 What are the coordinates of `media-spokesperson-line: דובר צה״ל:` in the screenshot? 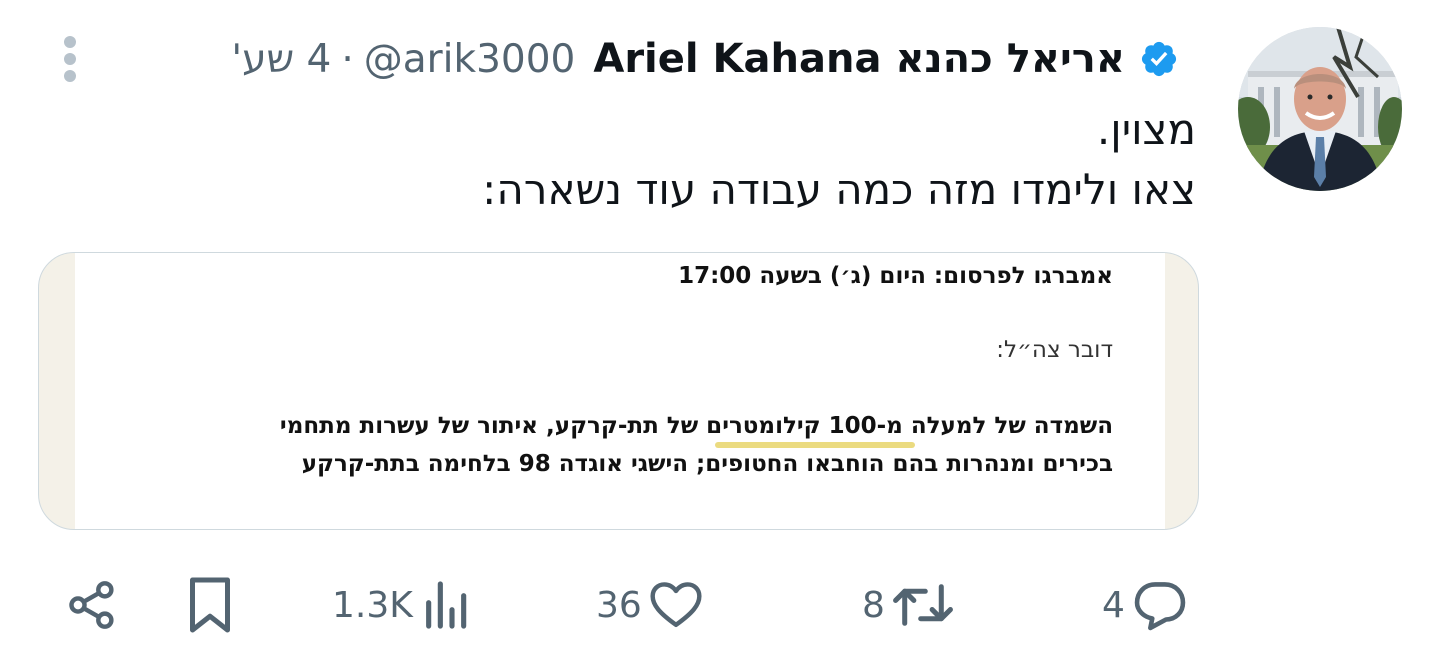 It's located at (1054, 350).